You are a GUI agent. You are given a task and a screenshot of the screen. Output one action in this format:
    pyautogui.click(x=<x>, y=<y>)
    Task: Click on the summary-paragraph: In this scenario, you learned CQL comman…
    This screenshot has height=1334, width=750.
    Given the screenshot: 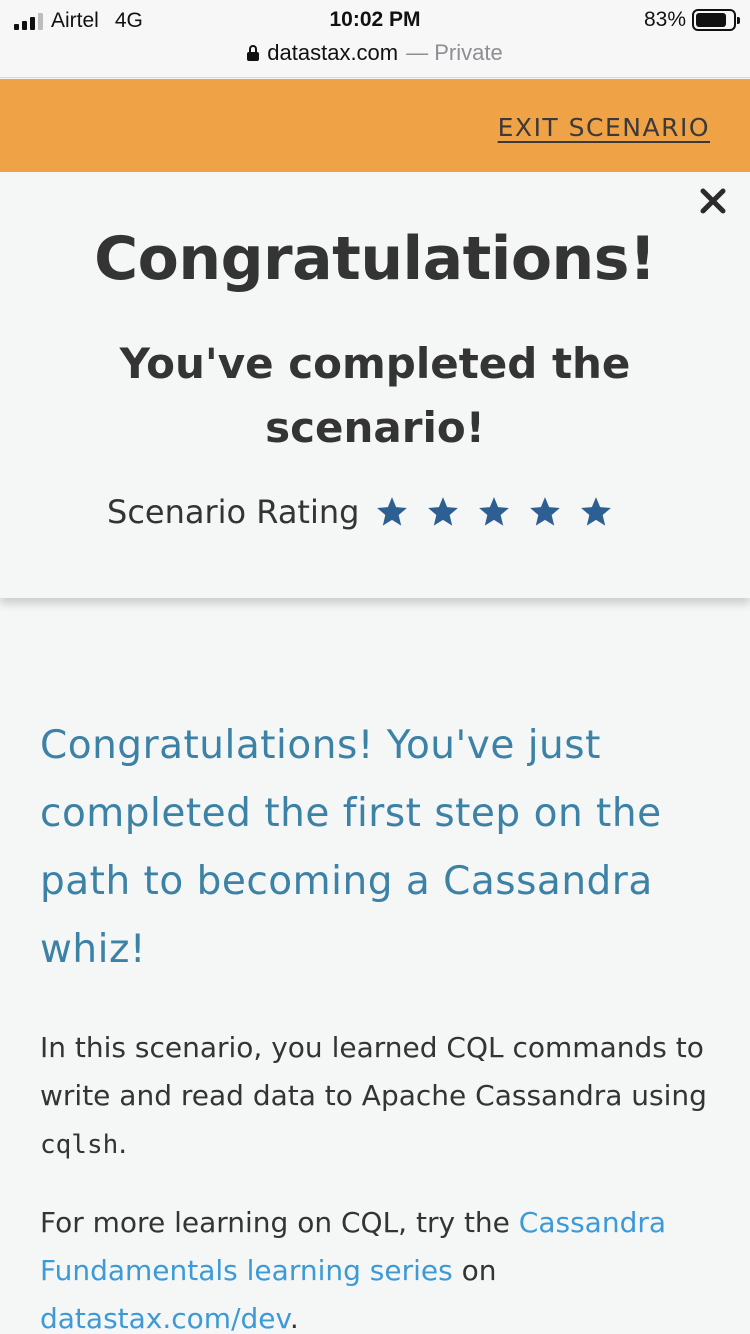 What is the action you would take?
    pyautogui.click(x=375, y=1096)
    